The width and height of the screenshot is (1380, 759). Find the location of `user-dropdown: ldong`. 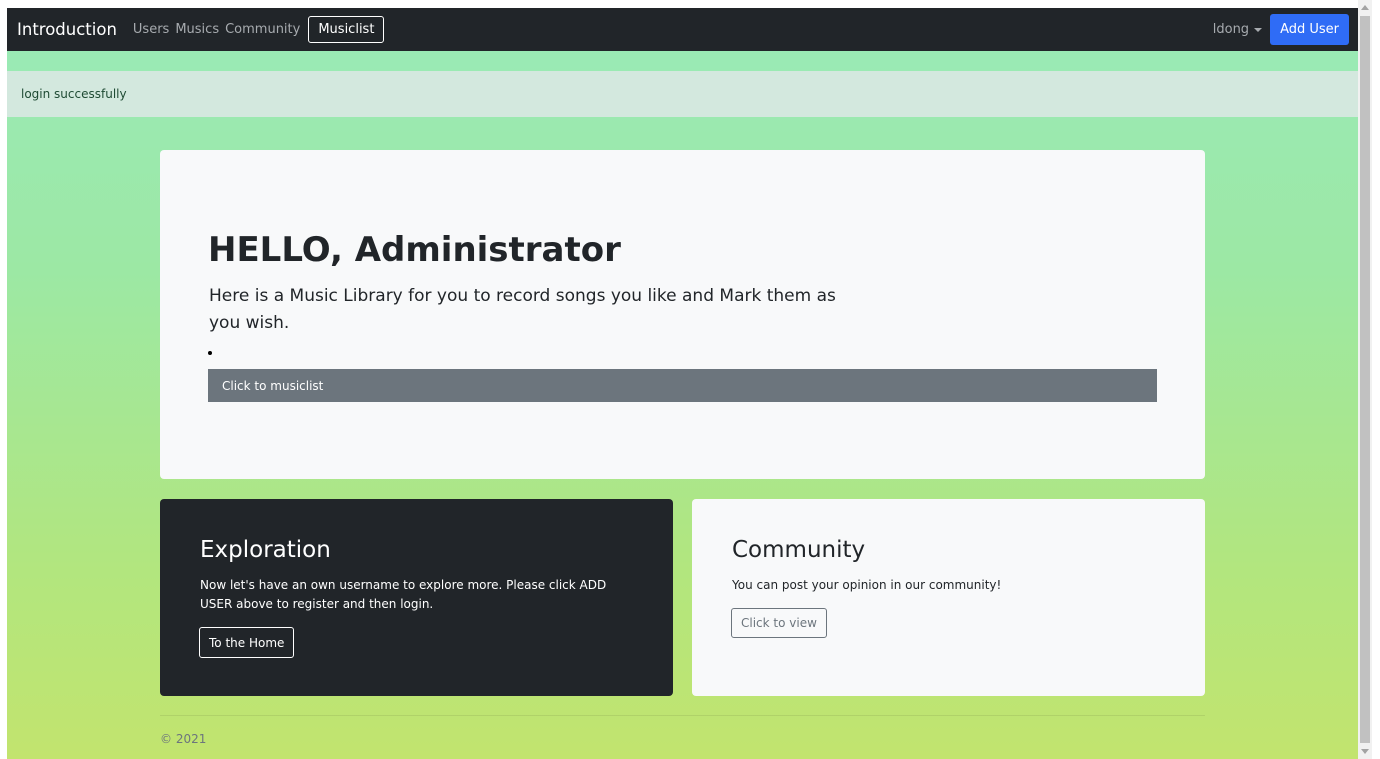

user-dropdown: ldong is located at coordinates (1237, 29).